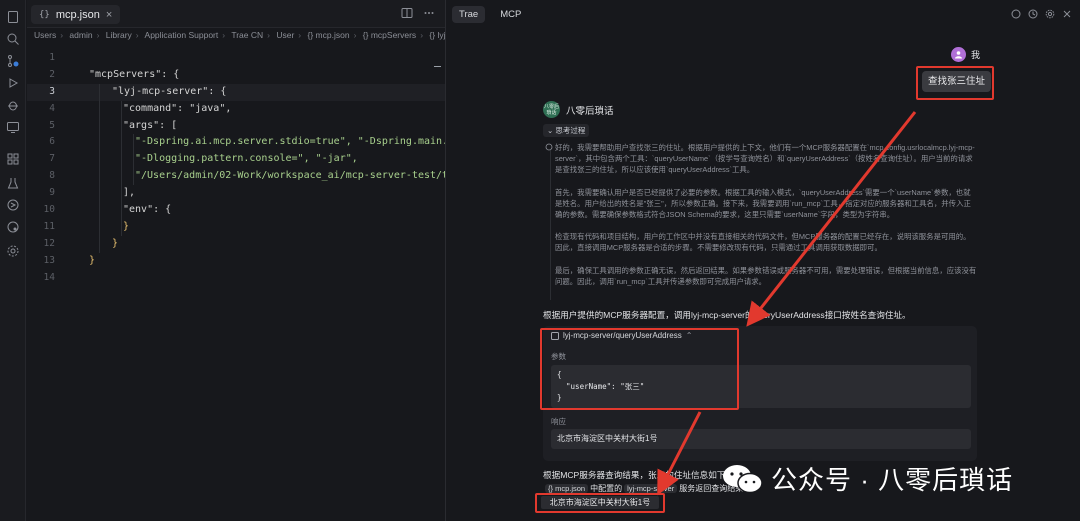 Image resolution: width=1080 pixels, height=521 pixels. Describe the element at coordinates (510, 14) in the screenshot. I see `tab-mcp: MCP` at that location.